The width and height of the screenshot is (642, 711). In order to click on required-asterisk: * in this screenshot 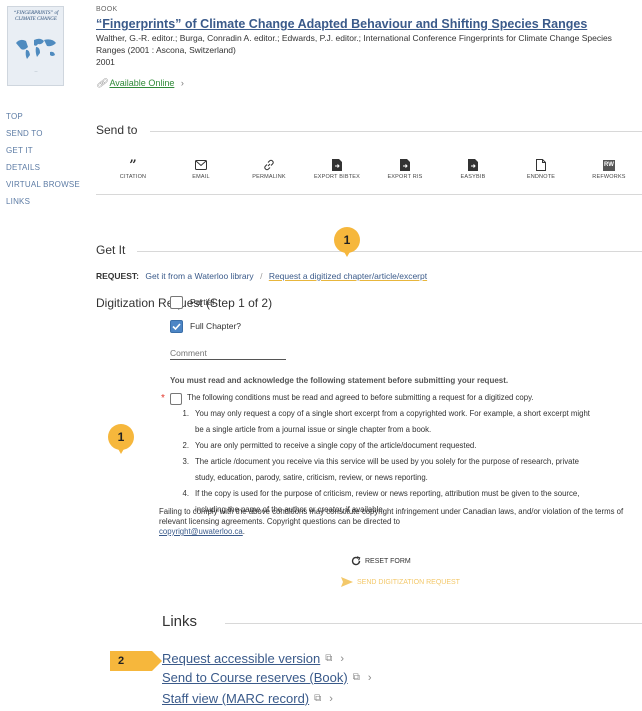, I will do `click(163, 398)`.